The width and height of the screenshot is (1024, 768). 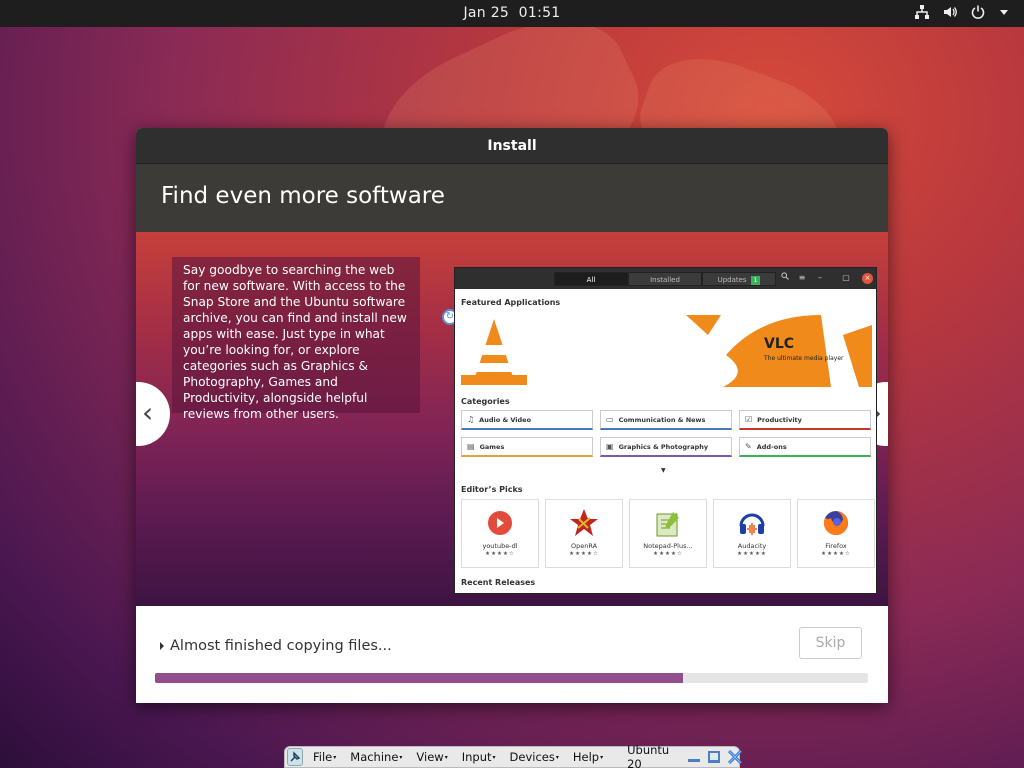 What do you see at coordinates (492, 489) in the screenshot?
I see `editors-picks-heading: Editor’s Picks` at bounding box center [492, 489].